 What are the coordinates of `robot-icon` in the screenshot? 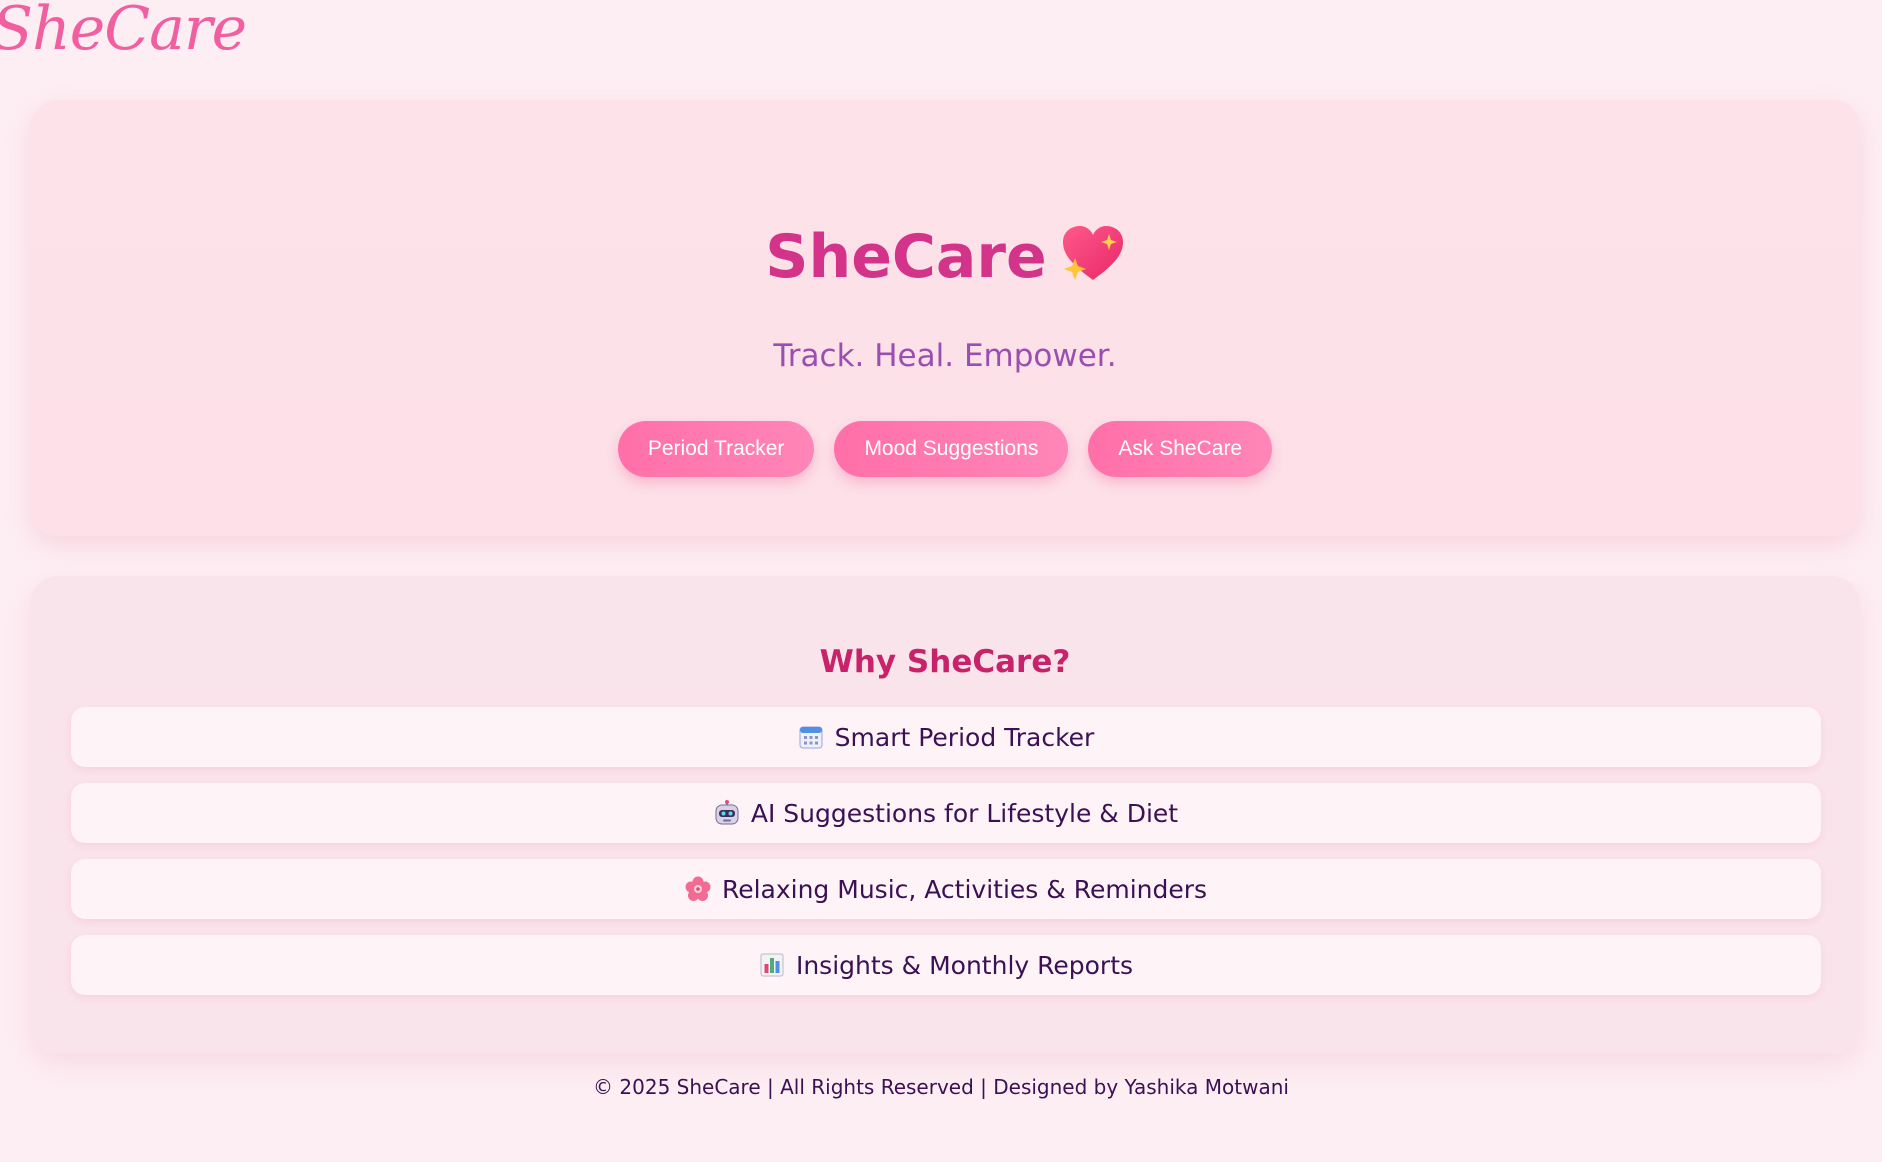 It's located at (727, 813).